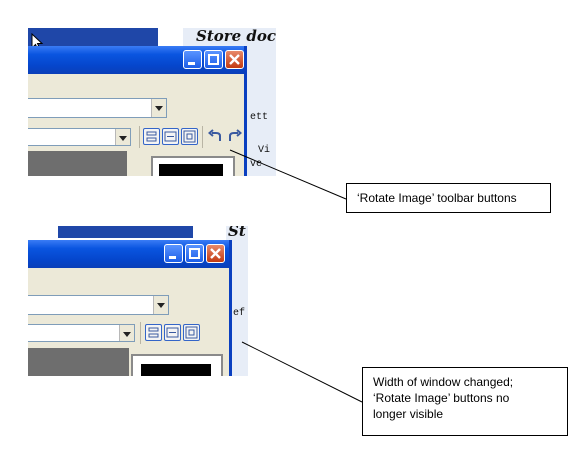 This screenshot has width=578, height=456. What do you see at coordinates (288, 174) in the screenshot?
I see `connector-line-rotate` at bounding box center [288, 174].